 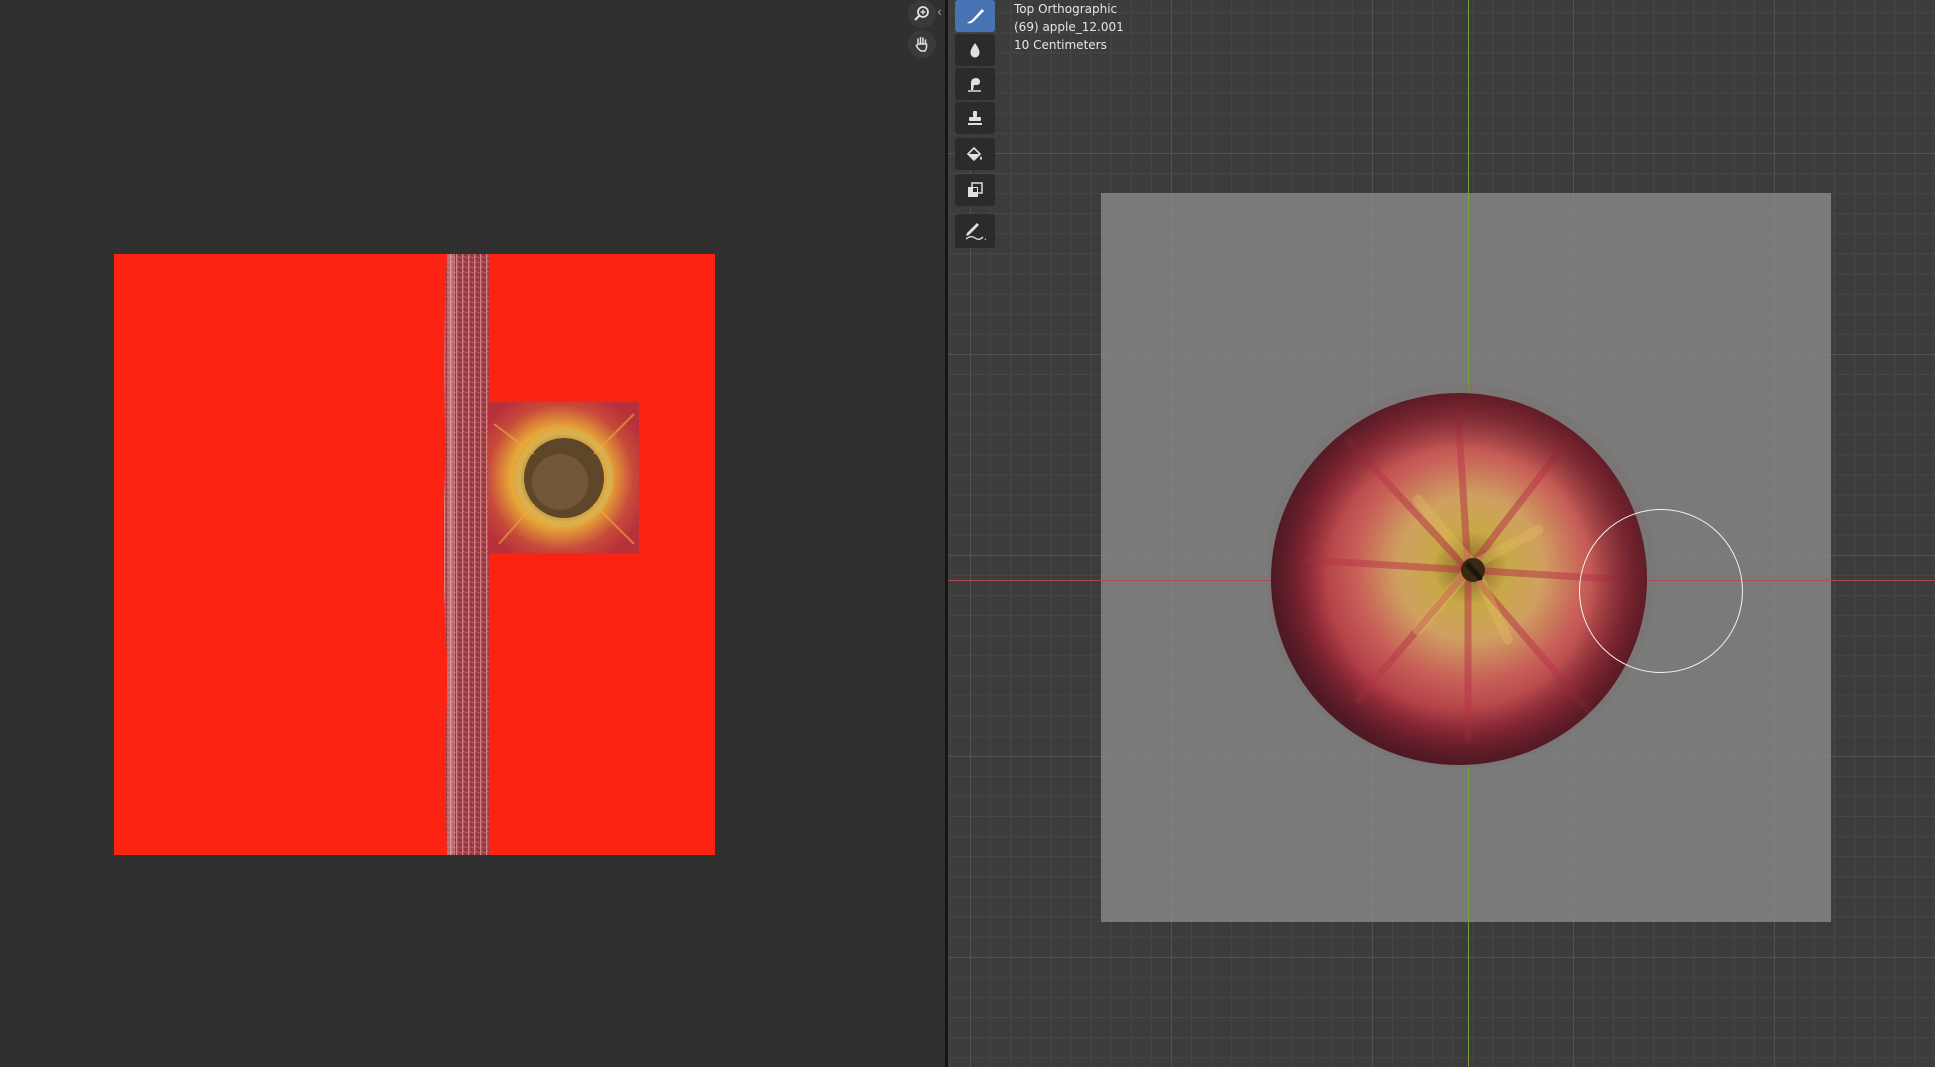 I want to click on brush-cursor-circle, so click(x=1661, y=591).